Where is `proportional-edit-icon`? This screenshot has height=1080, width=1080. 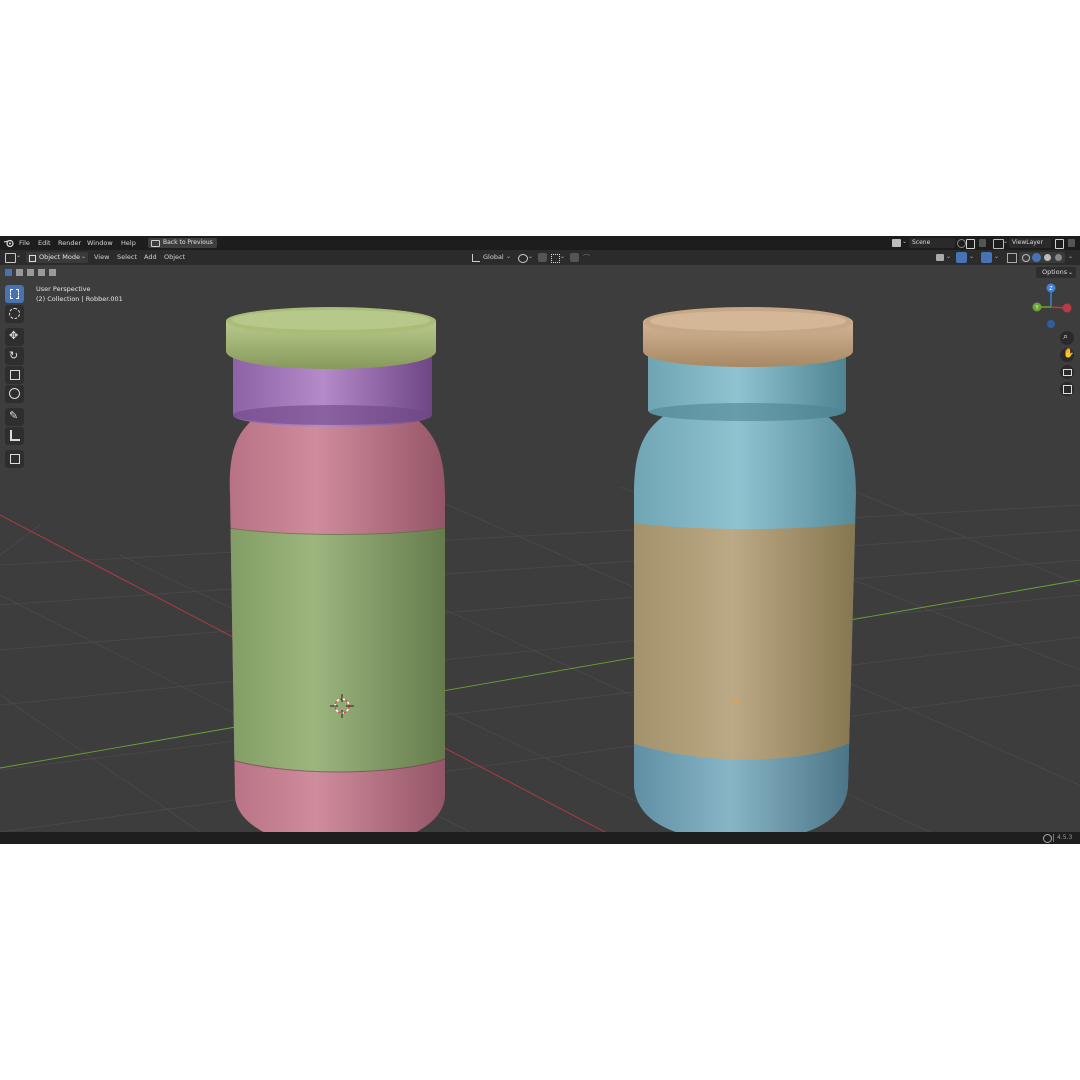 proportional-edit-icon is located at coordinates (574, 257).